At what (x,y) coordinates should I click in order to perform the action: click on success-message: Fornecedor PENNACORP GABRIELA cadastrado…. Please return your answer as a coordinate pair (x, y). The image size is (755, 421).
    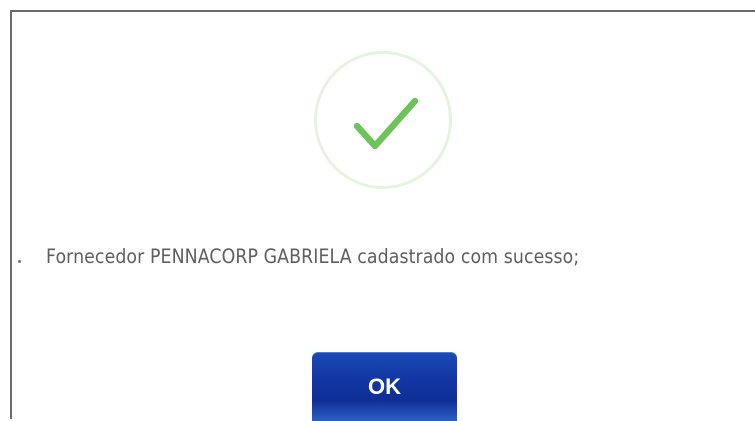
    Looking at the image, I should click on (313, 256).